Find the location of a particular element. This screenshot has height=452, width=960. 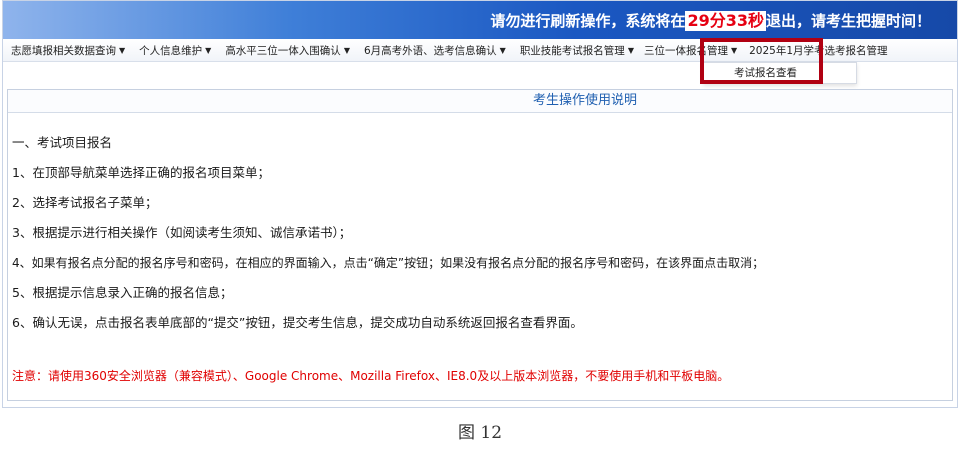

nav-item-label: 6月高考外语、选考信息确认 is located at coordinates (430, 51).